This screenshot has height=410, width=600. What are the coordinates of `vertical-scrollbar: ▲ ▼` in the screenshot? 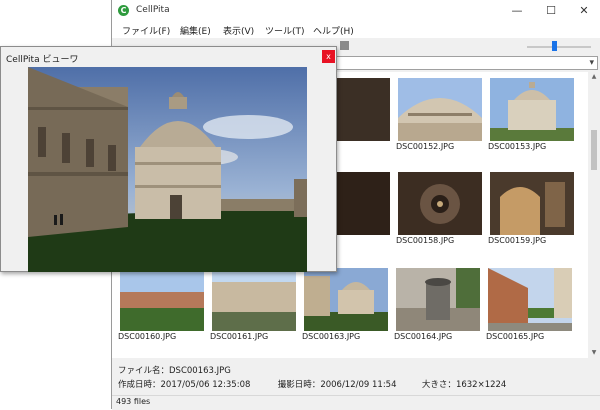 It's located at (594, 215).